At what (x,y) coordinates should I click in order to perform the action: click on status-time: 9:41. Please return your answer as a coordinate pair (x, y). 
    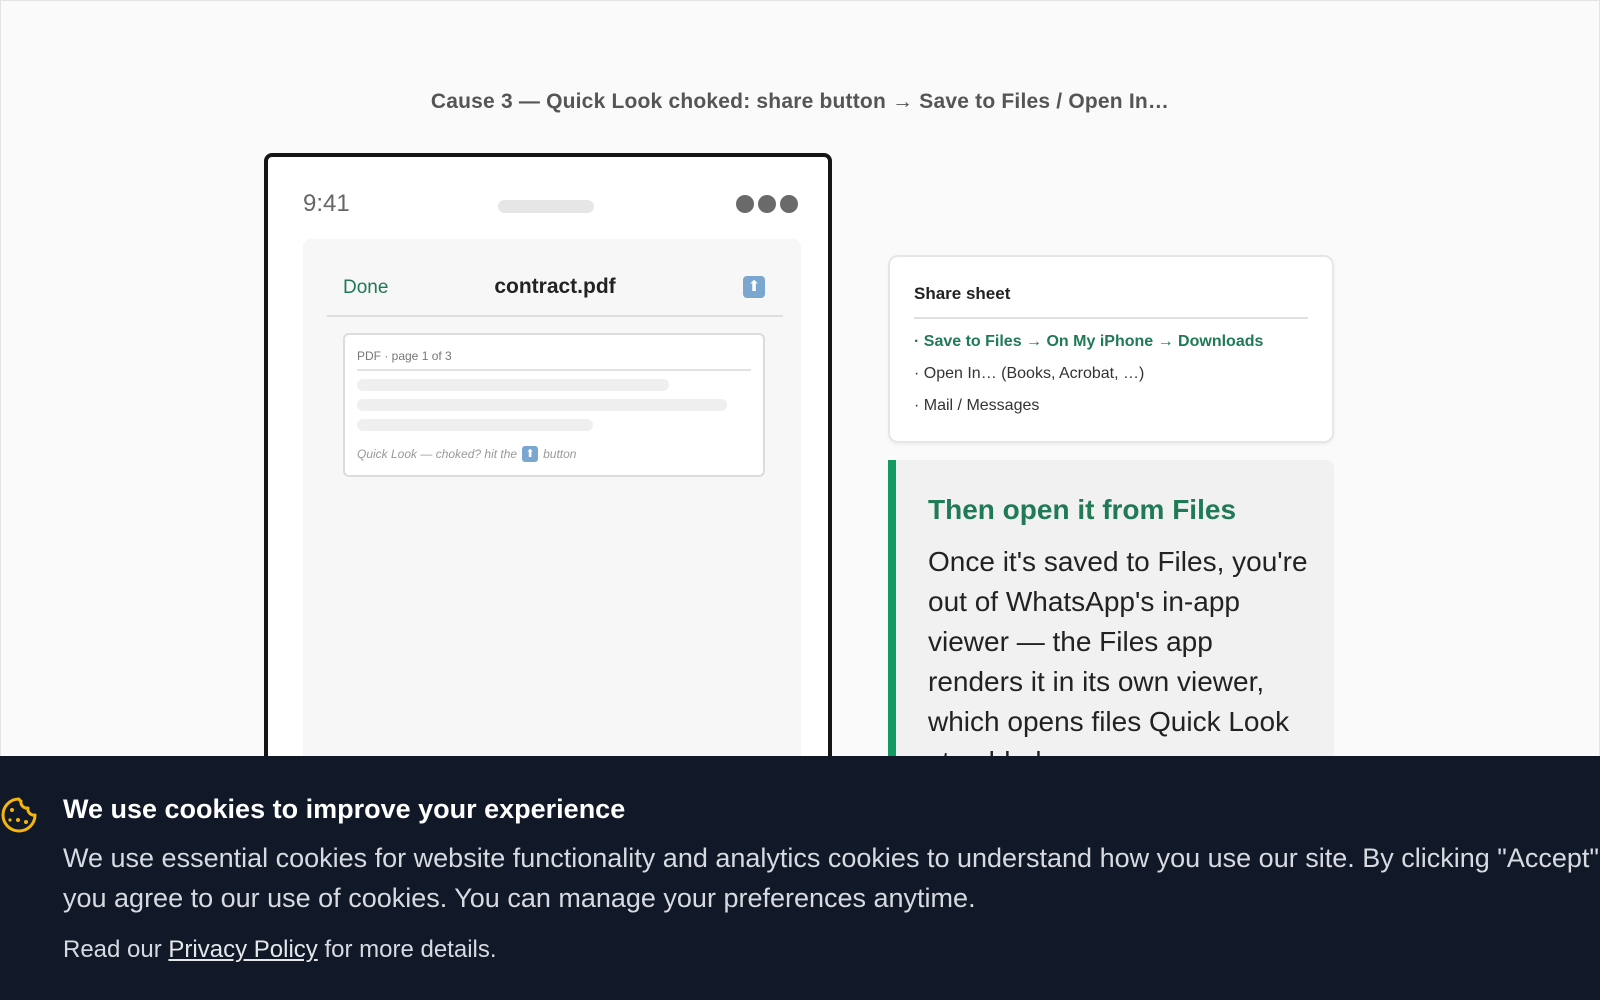
    Looking at the image, I should click on (326, 203).